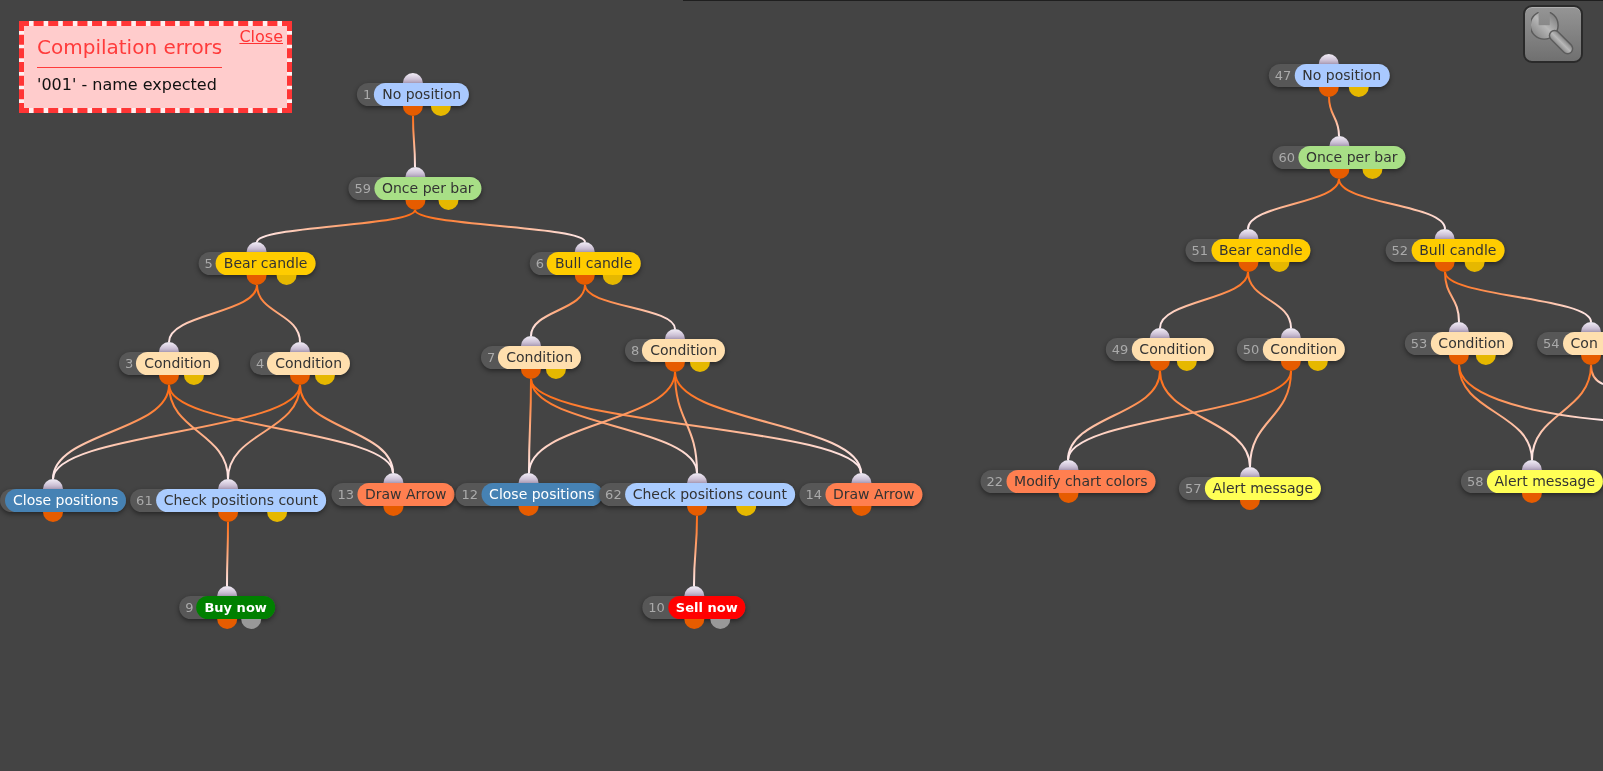  Describe the element at coordinates (1339, 157) in the screenshot. I see `graph-node: 60 Once per bar` at that location.